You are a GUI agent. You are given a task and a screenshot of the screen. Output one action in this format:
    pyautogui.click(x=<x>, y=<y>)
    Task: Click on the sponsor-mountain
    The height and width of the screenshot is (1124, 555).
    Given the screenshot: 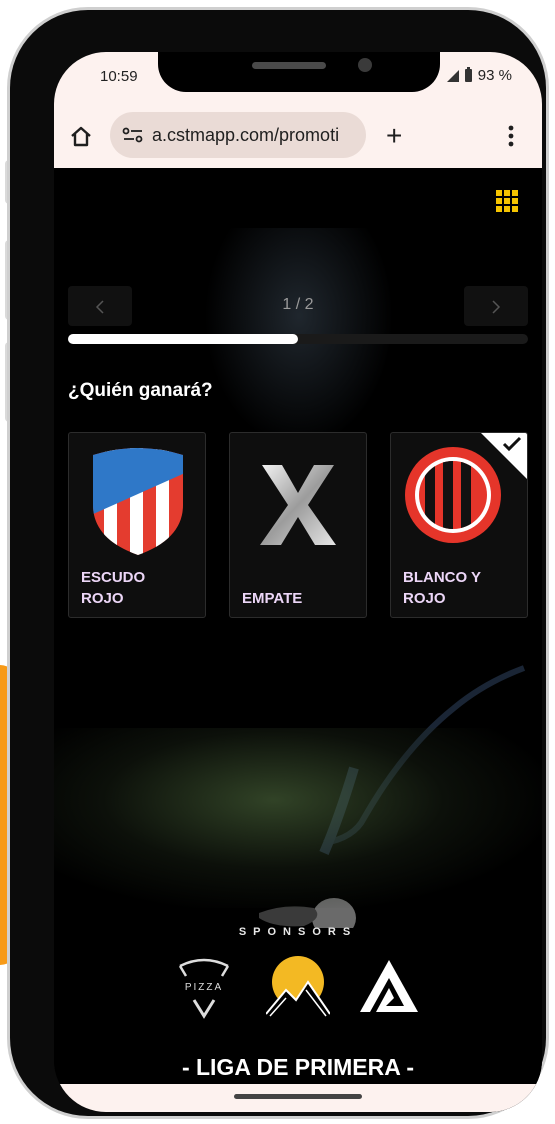 What is the action you would take?
    pyautogui.click(x=298, y=989)
    